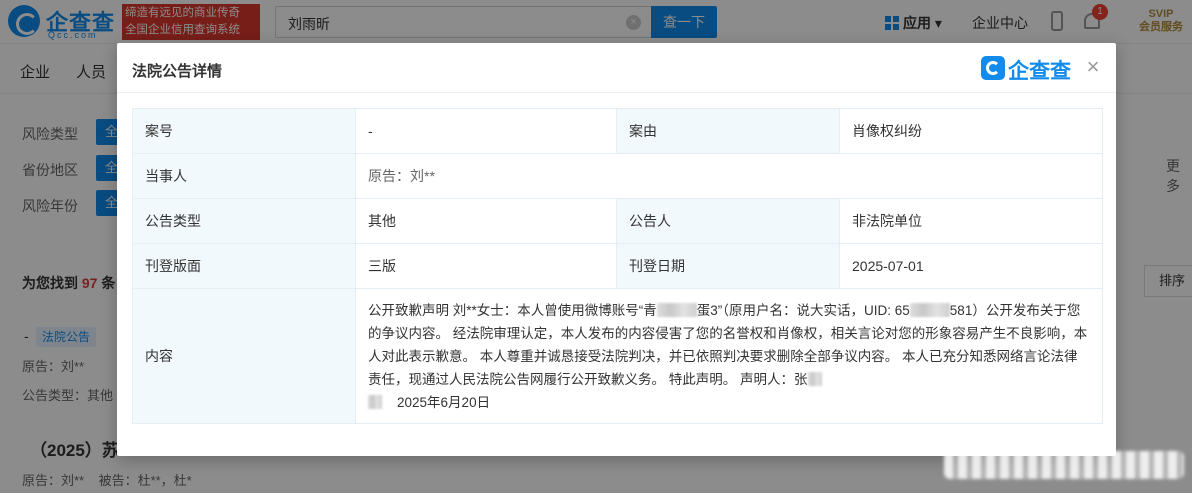 This screenshot has width=1192, height=493. Describe the element at coordinates (486, 266) in the screenshot. I see `edition-value: 三版` at that location.